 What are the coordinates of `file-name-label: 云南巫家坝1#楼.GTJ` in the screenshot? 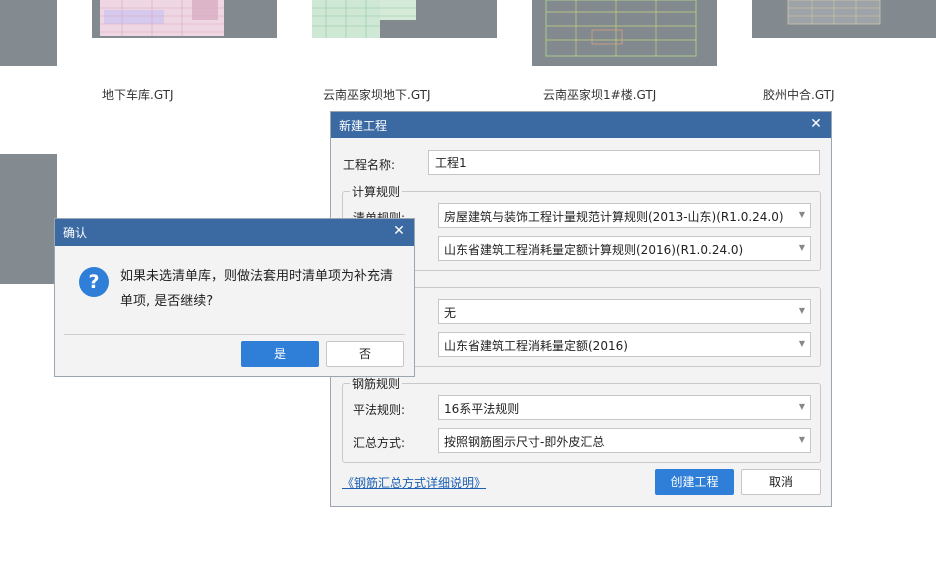 It's located at (600, 95).